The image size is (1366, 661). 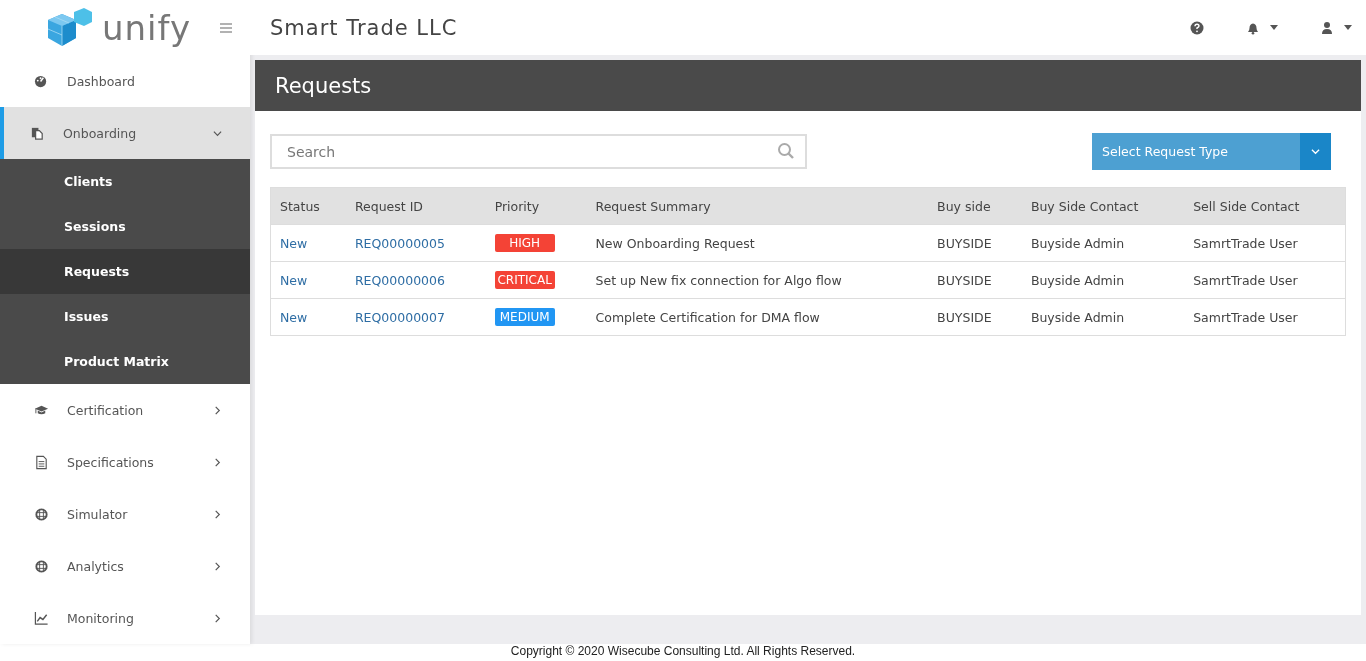 What do you see at coordinates (786, 151) in the screenshot?
I see `search-icon` at bounding box center [786, 151].